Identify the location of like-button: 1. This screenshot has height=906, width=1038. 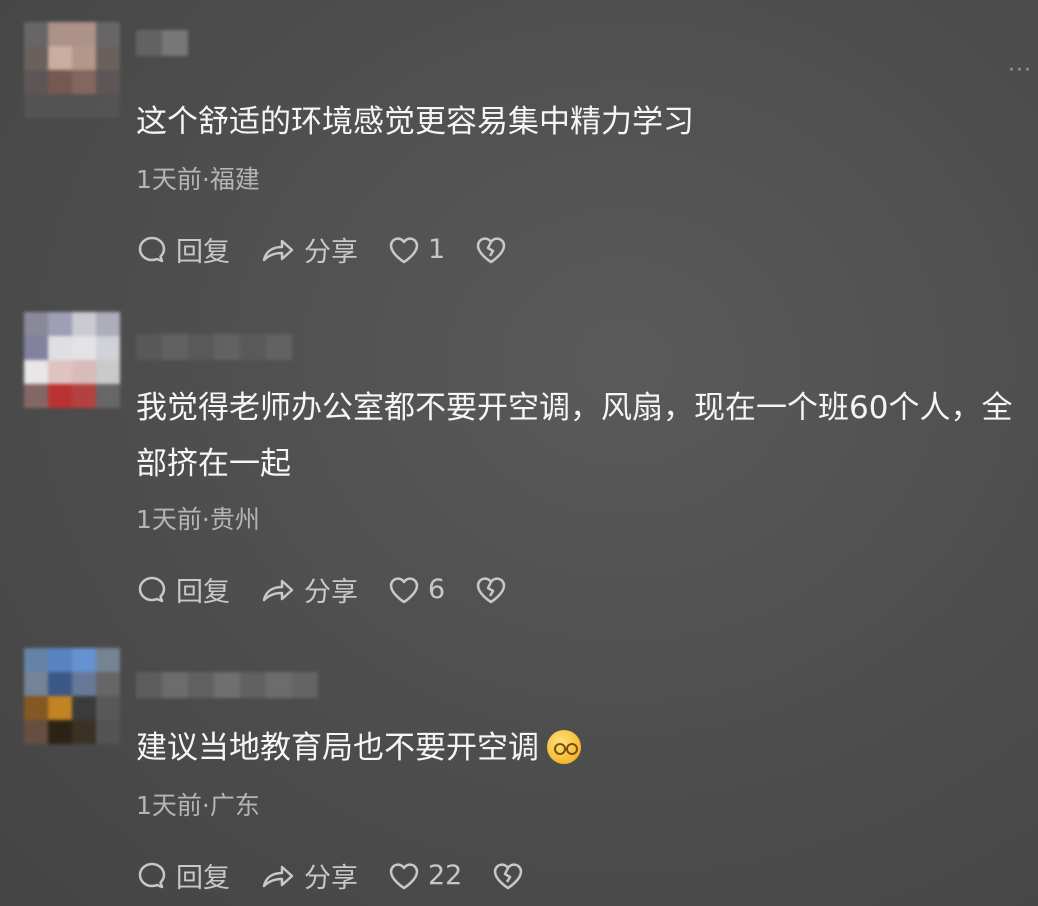
(416, 249).